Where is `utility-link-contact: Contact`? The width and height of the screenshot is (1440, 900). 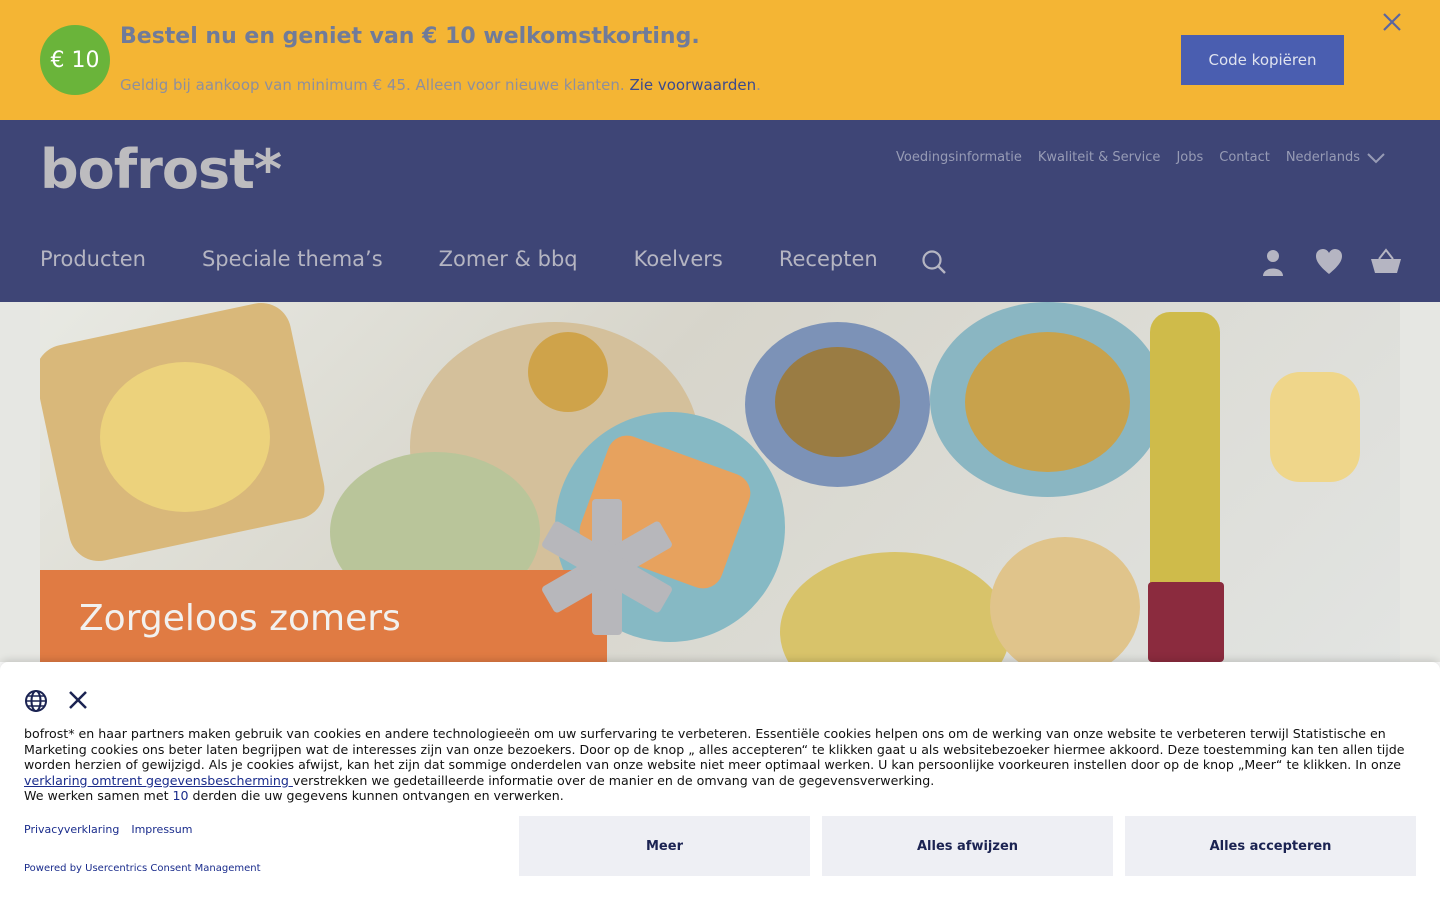 utility-link-contact: Contact is located at coordinates (1244, 157).